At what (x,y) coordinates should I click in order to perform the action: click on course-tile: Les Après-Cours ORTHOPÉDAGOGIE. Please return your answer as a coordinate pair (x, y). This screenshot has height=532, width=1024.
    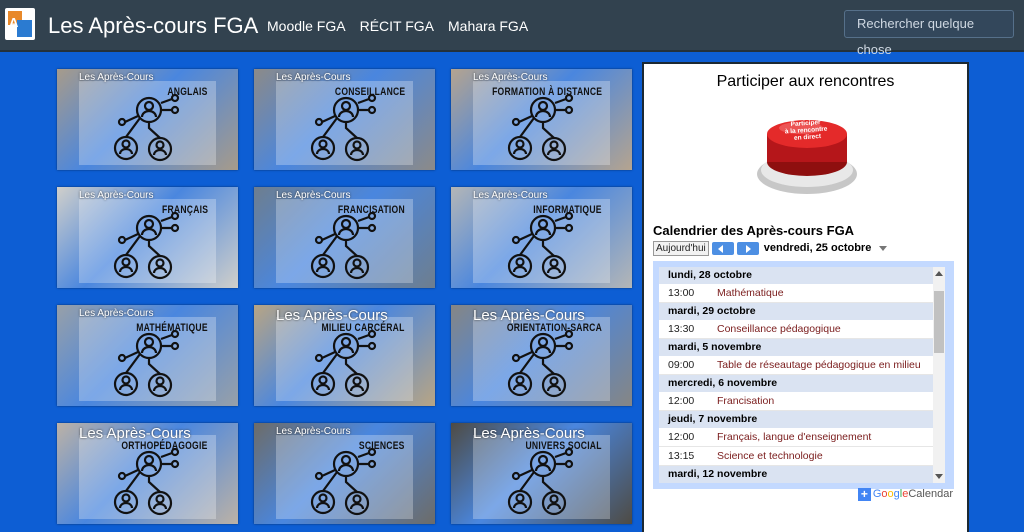
    Looking at the image, I should click on (147, 473).